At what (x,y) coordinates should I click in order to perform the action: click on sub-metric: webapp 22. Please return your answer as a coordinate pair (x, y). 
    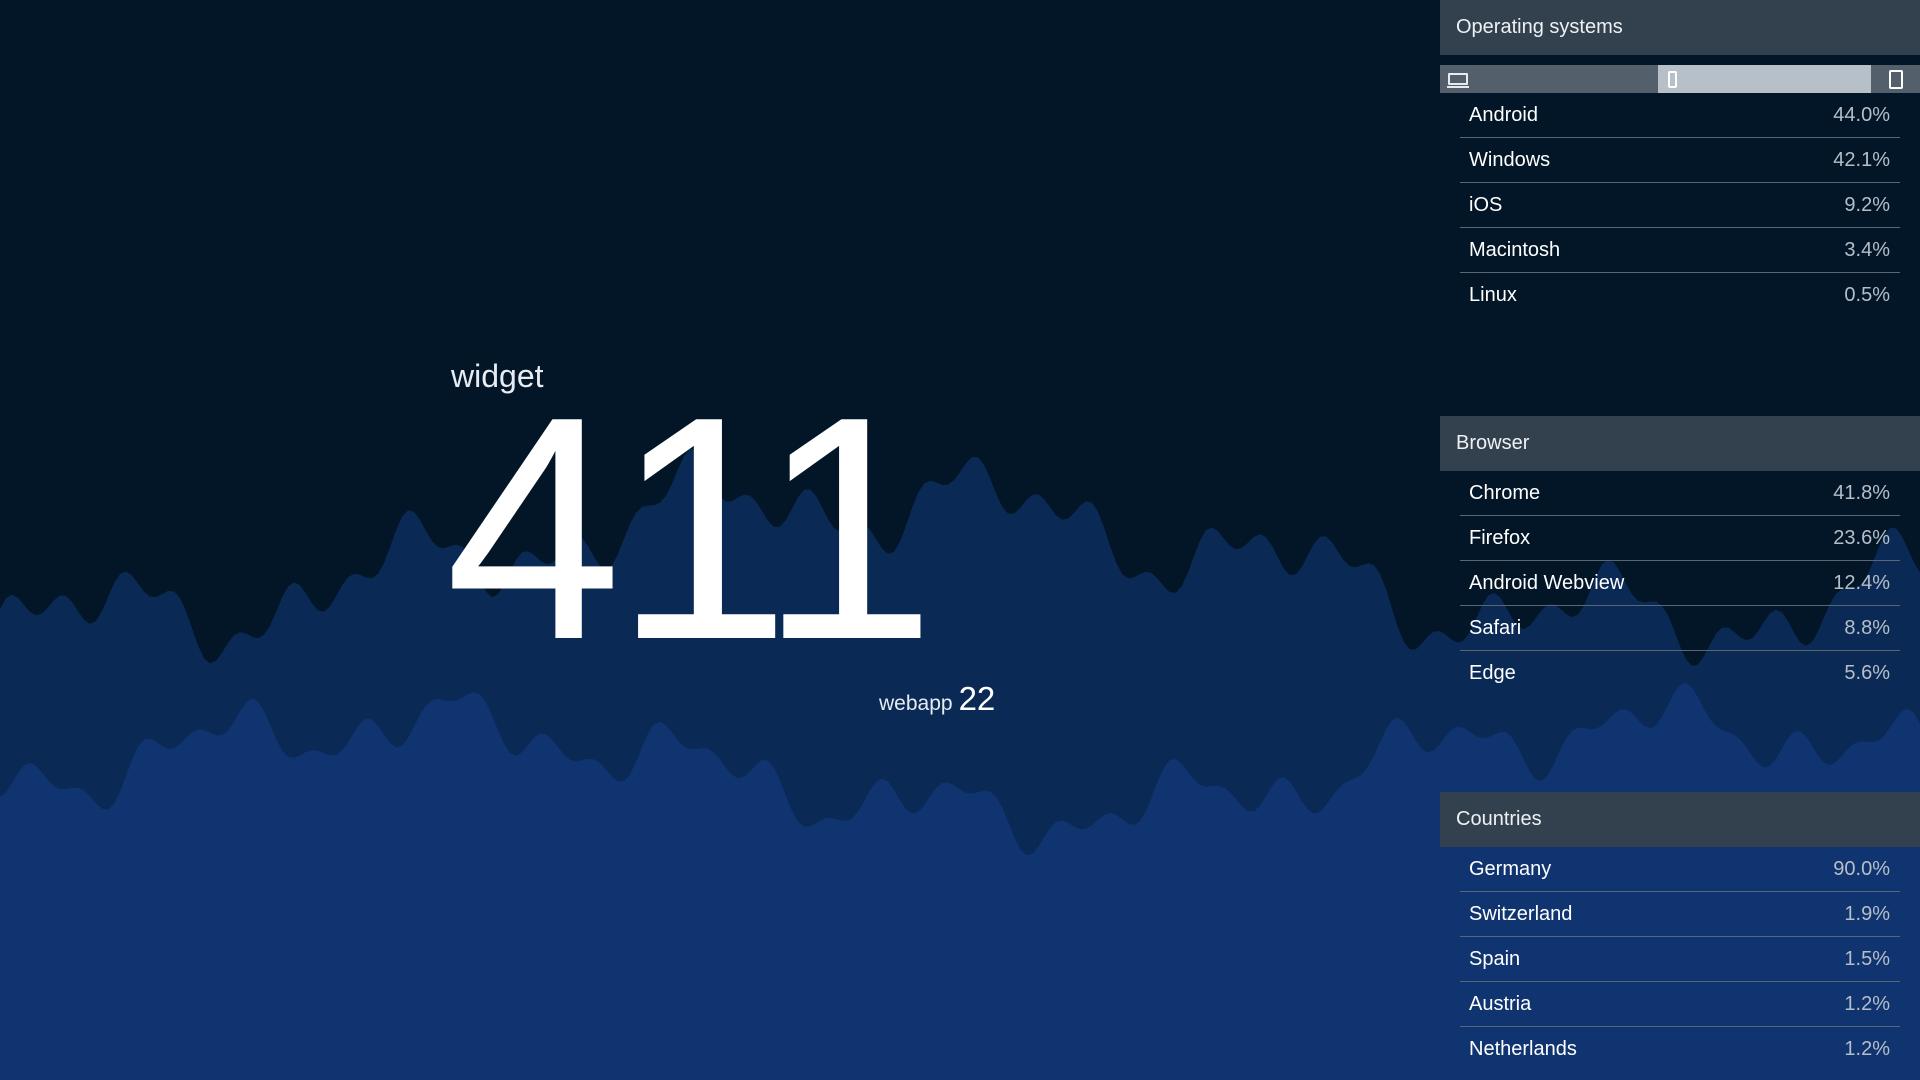
    Looking at the image, I should click on (937, 699).